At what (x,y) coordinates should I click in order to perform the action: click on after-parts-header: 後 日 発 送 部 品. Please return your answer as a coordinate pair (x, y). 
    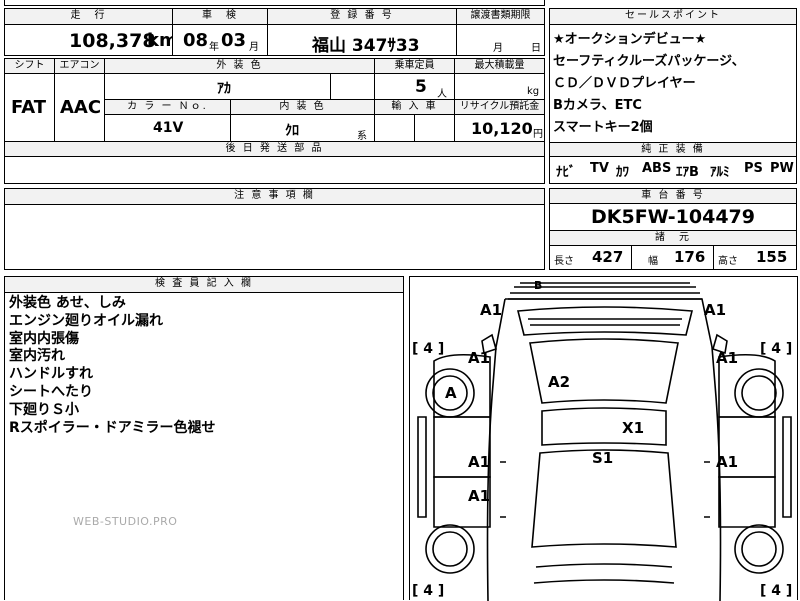
    Looking at the image, I should click on (274, 149).